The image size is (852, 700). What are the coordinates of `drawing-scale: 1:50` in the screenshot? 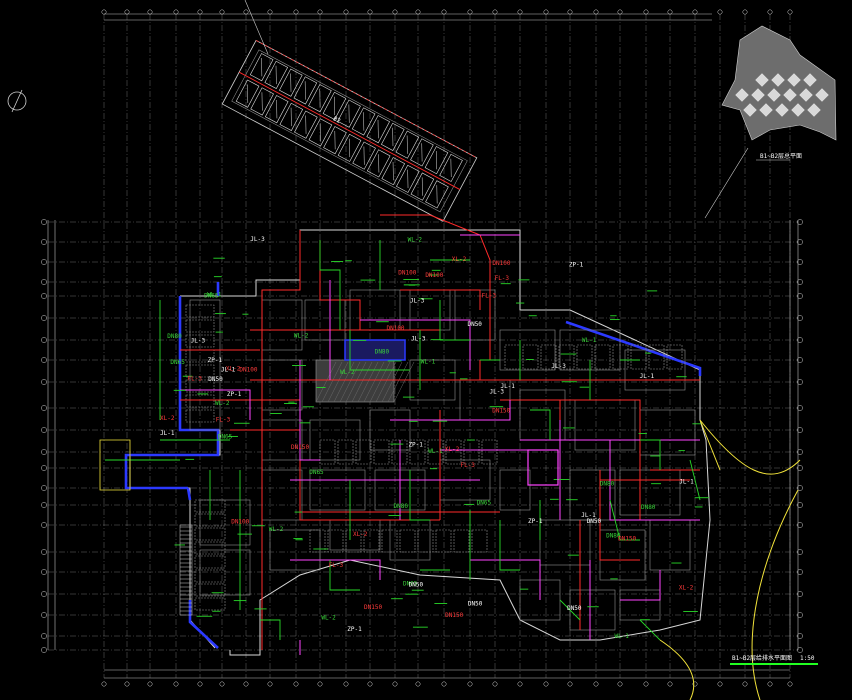 It's located at (807, 658).